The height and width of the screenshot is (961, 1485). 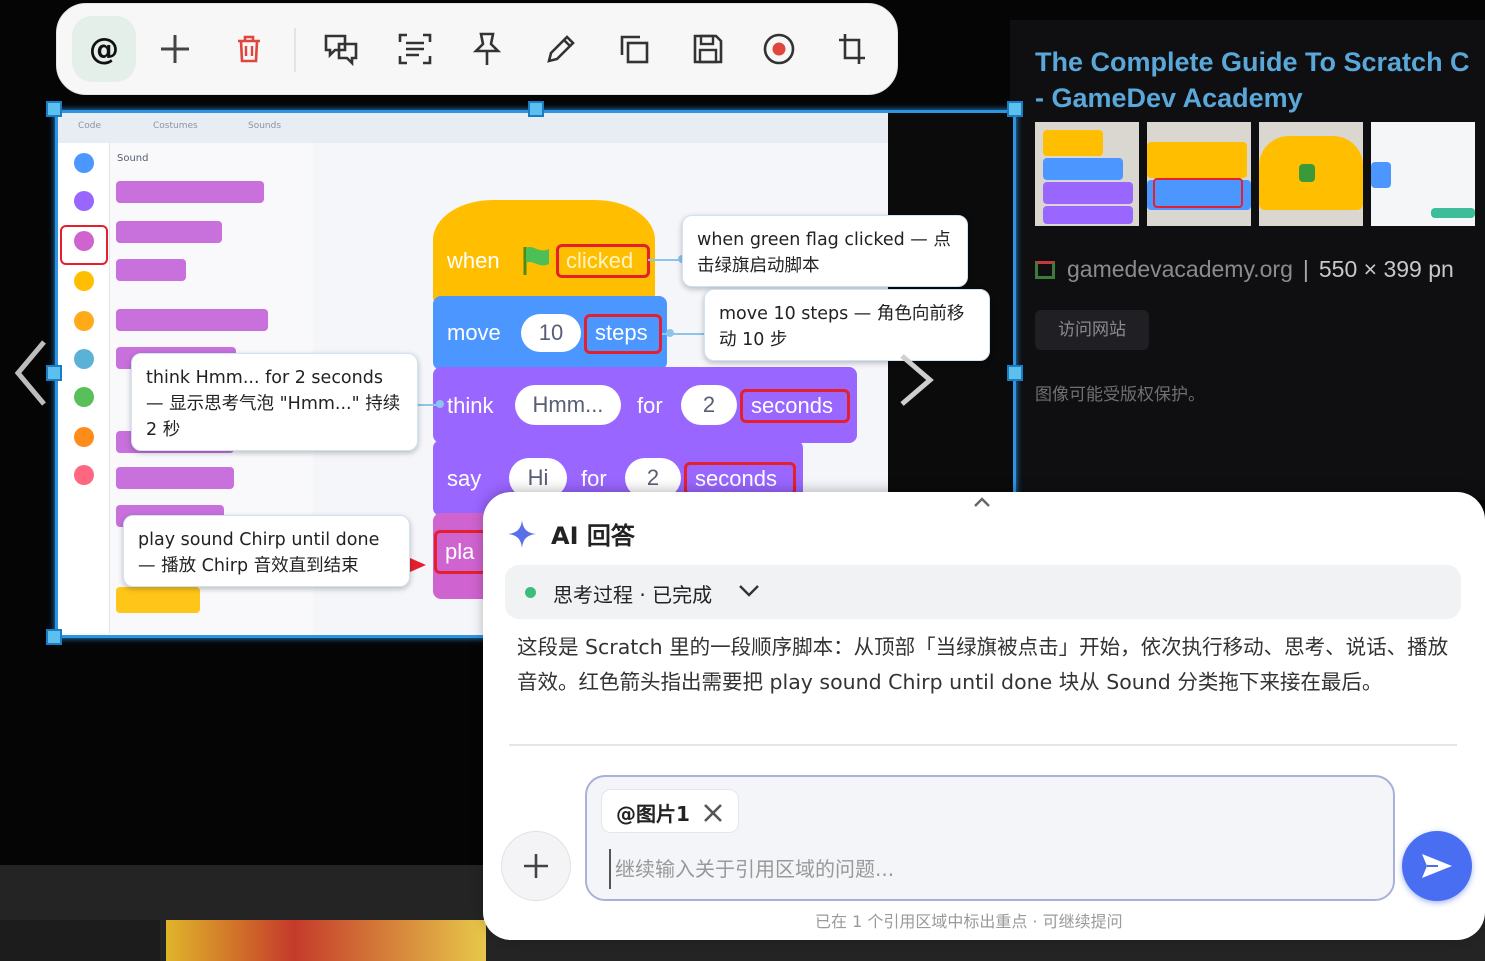 I want to click on pin-button, so click(x=487, y=49).